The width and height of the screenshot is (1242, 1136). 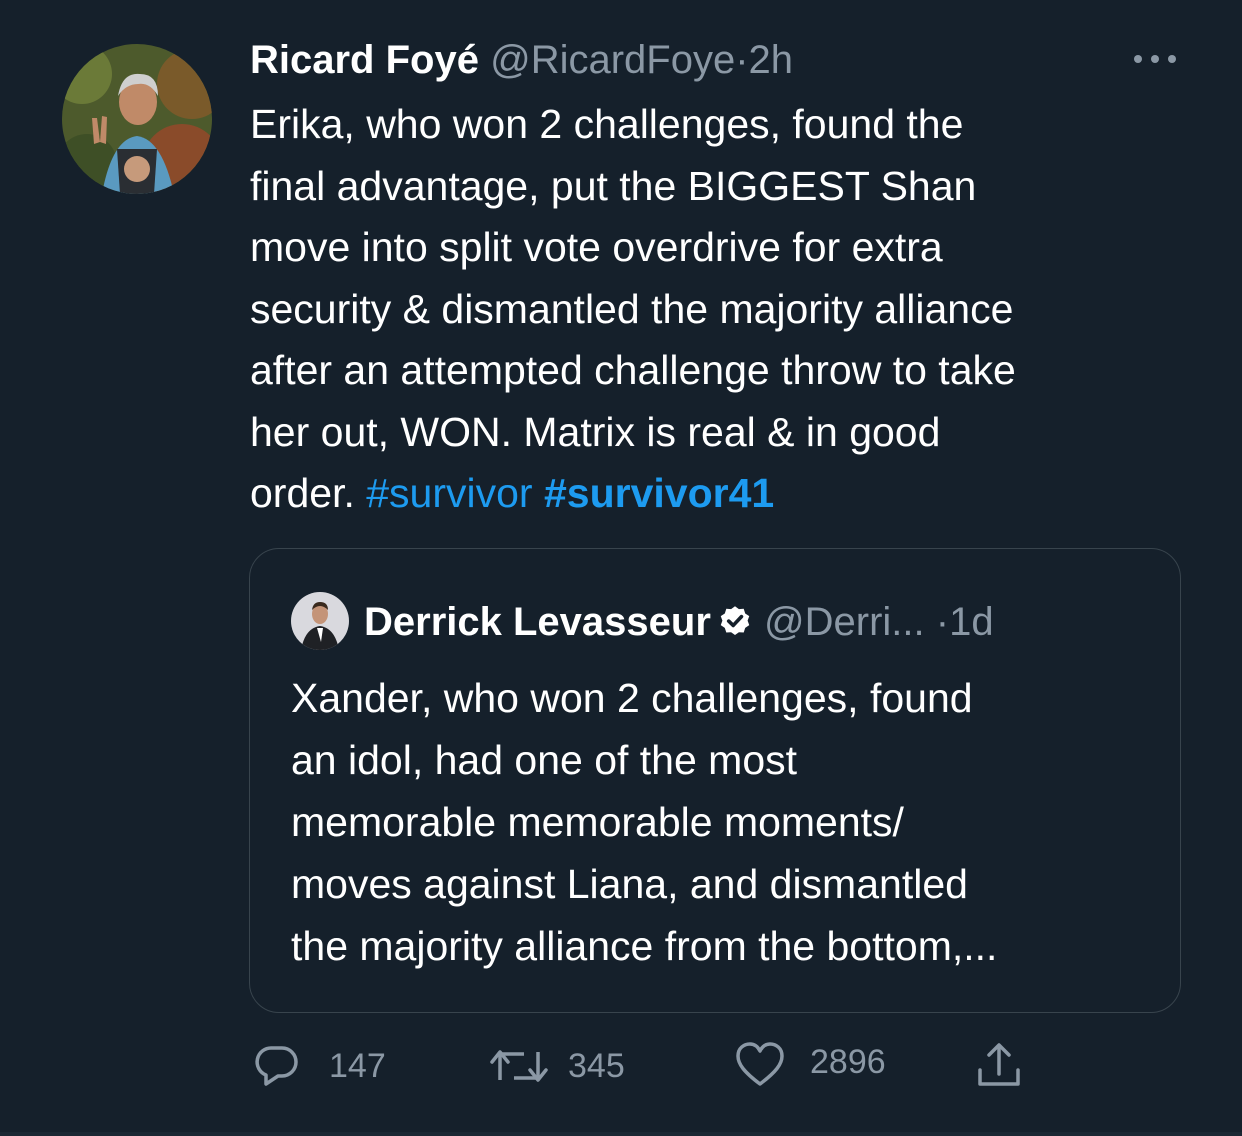 I want to click on share-icon, so click(x=999, y=1064).